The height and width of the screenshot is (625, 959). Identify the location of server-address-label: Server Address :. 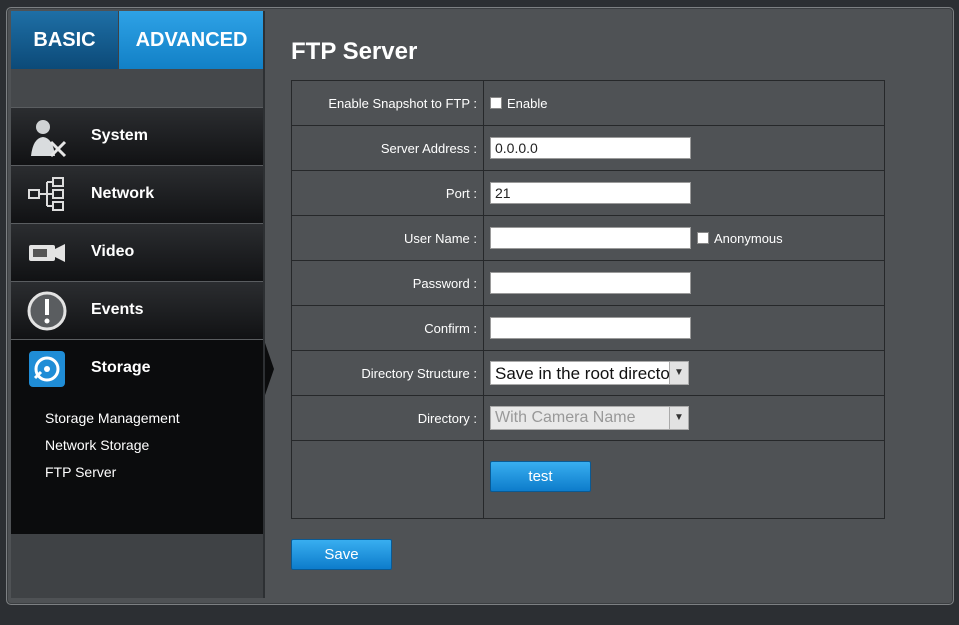
(387, 148).